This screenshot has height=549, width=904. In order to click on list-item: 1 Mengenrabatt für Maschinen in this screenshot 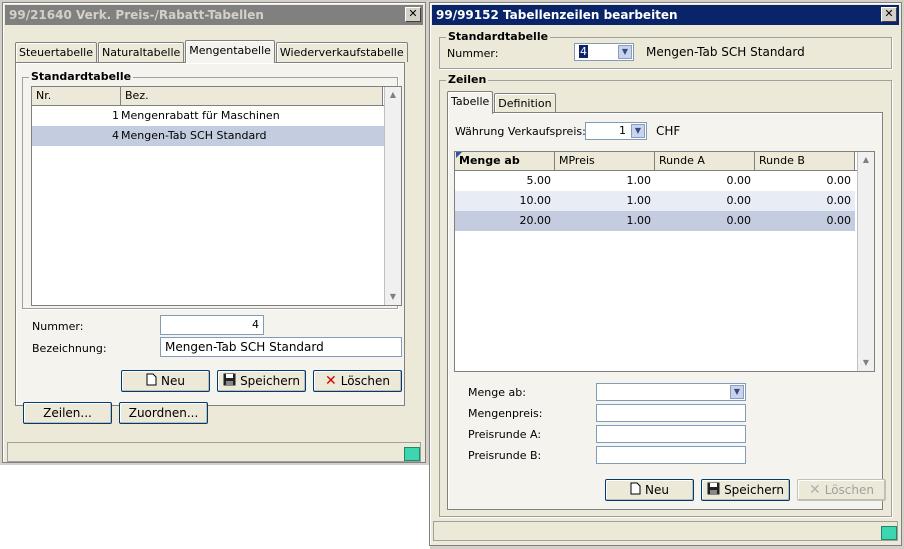, I will do `click(216, 116)`.